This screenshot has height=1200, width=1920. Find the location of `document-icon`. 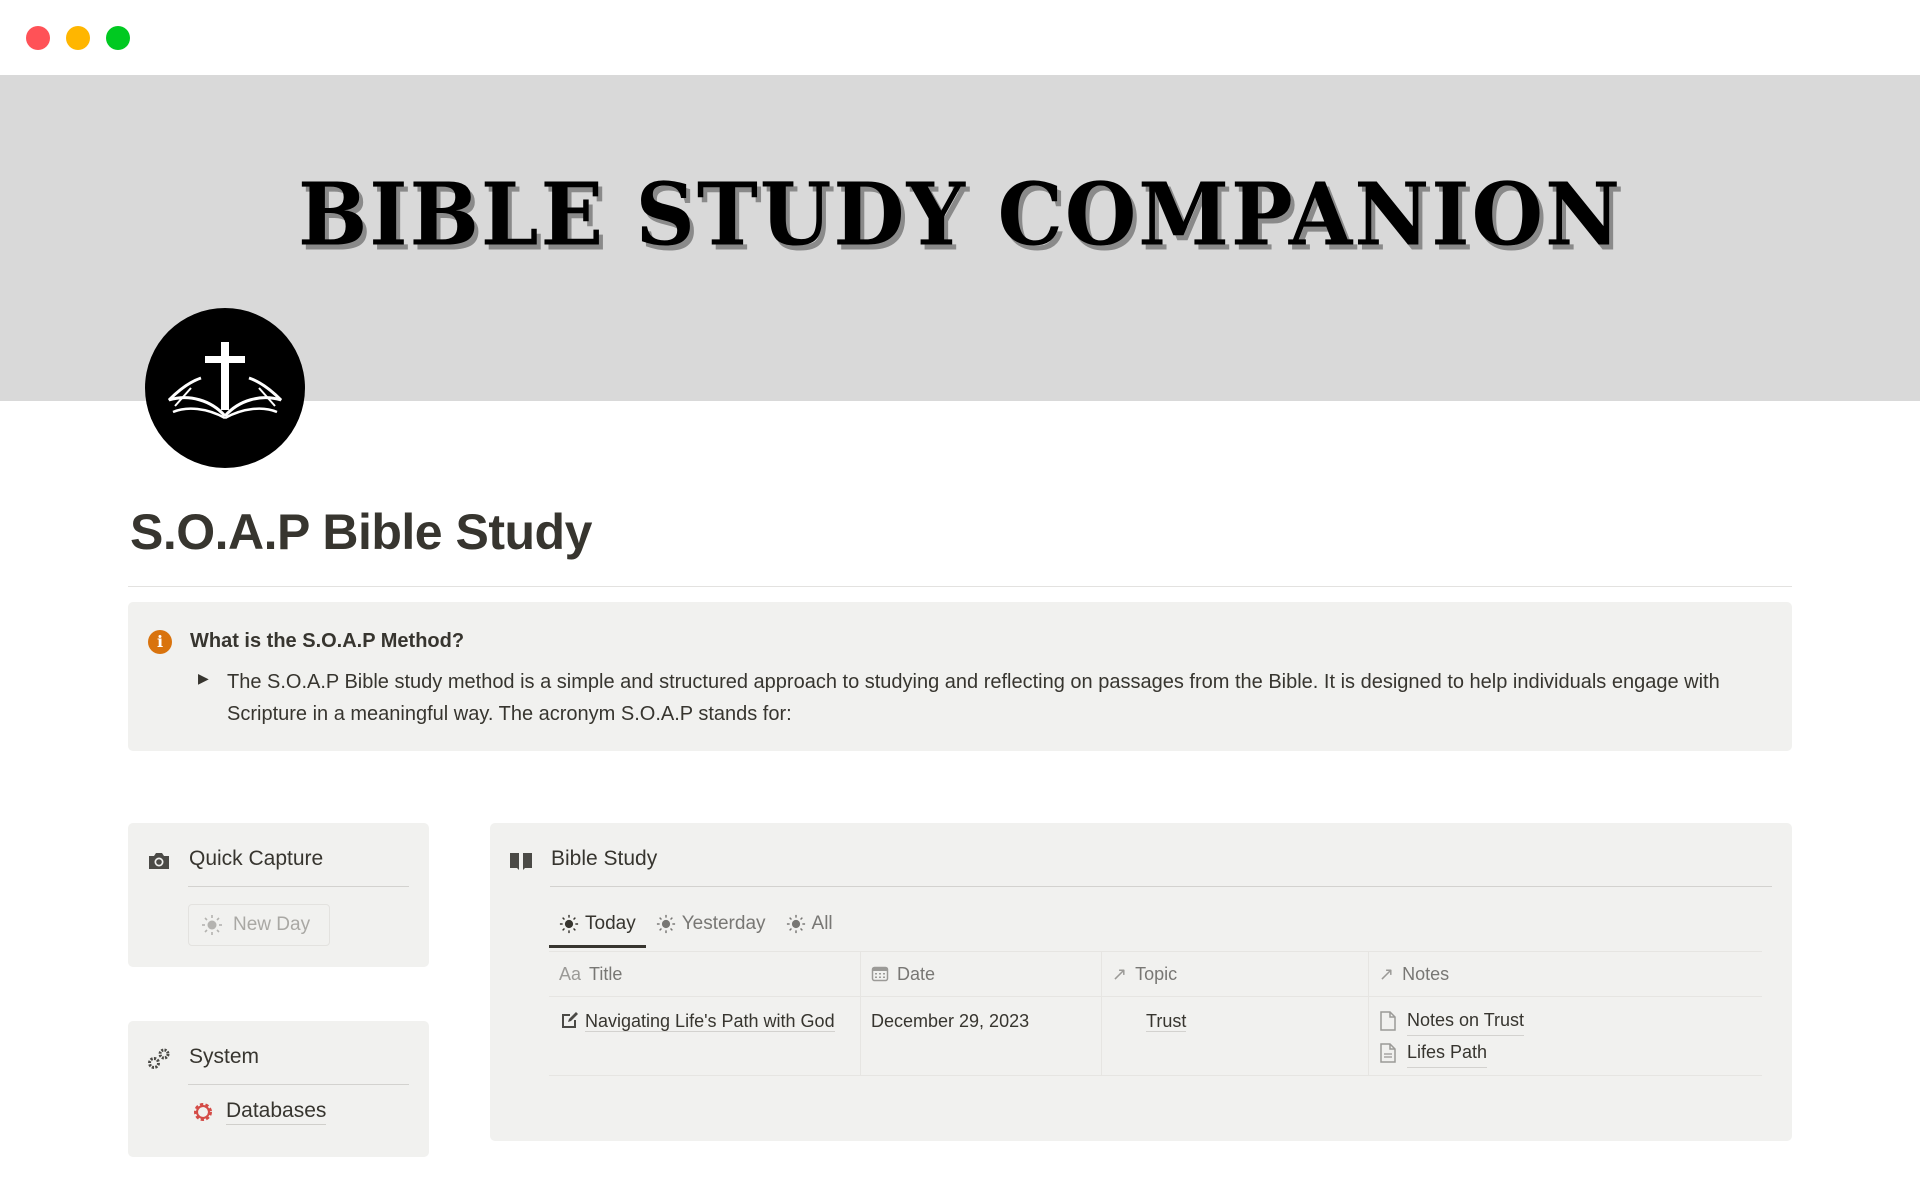

document-icon is located at coordinates (1388, 1053).